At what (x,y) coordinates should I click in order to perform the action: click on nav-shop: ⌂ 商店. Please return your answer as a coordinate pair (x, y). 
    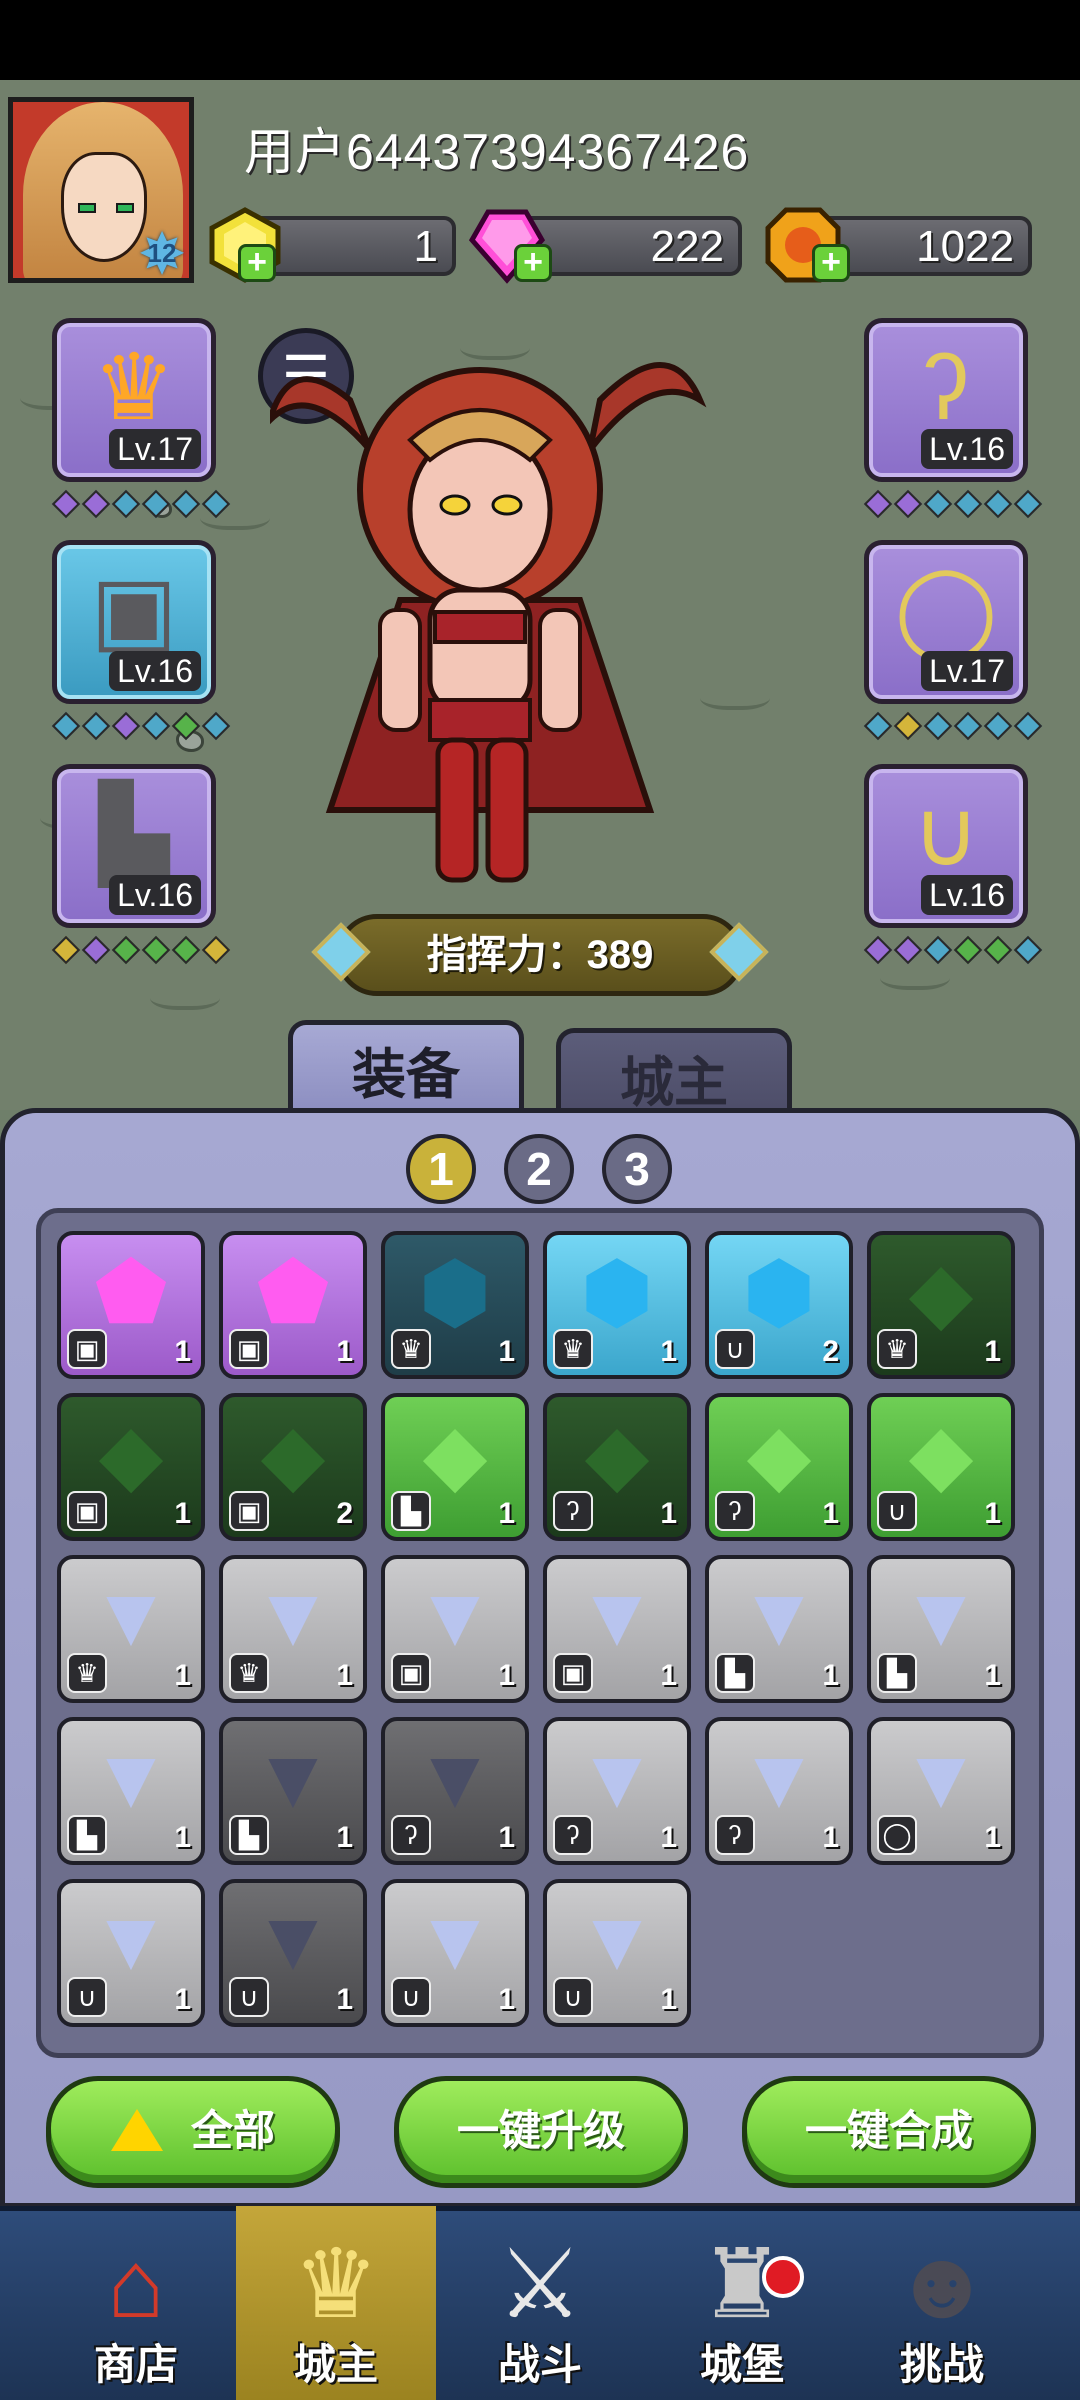
    Looking at the image, I should click on (136, 2303).